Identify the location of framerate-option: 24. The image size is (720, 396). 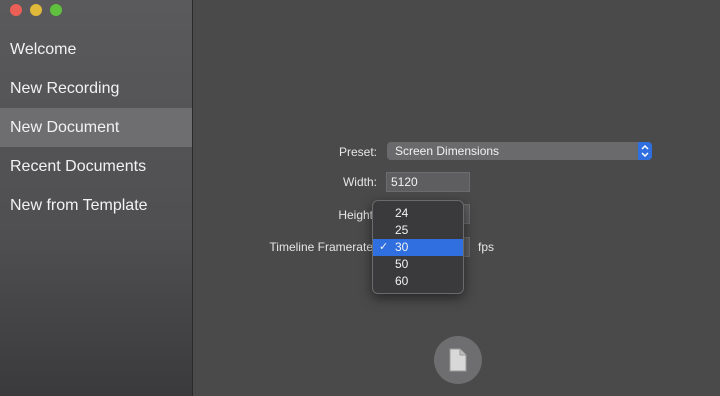
(418, 213).